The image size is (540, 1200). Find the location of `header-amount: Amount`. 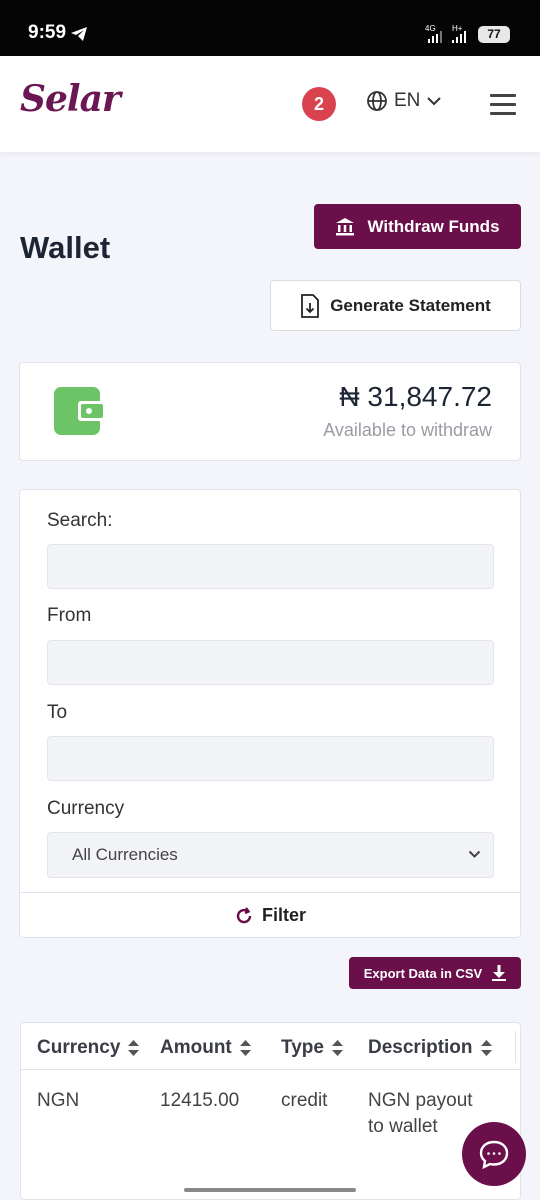

header-amount: Amount is located at coordinates (205, 1048).